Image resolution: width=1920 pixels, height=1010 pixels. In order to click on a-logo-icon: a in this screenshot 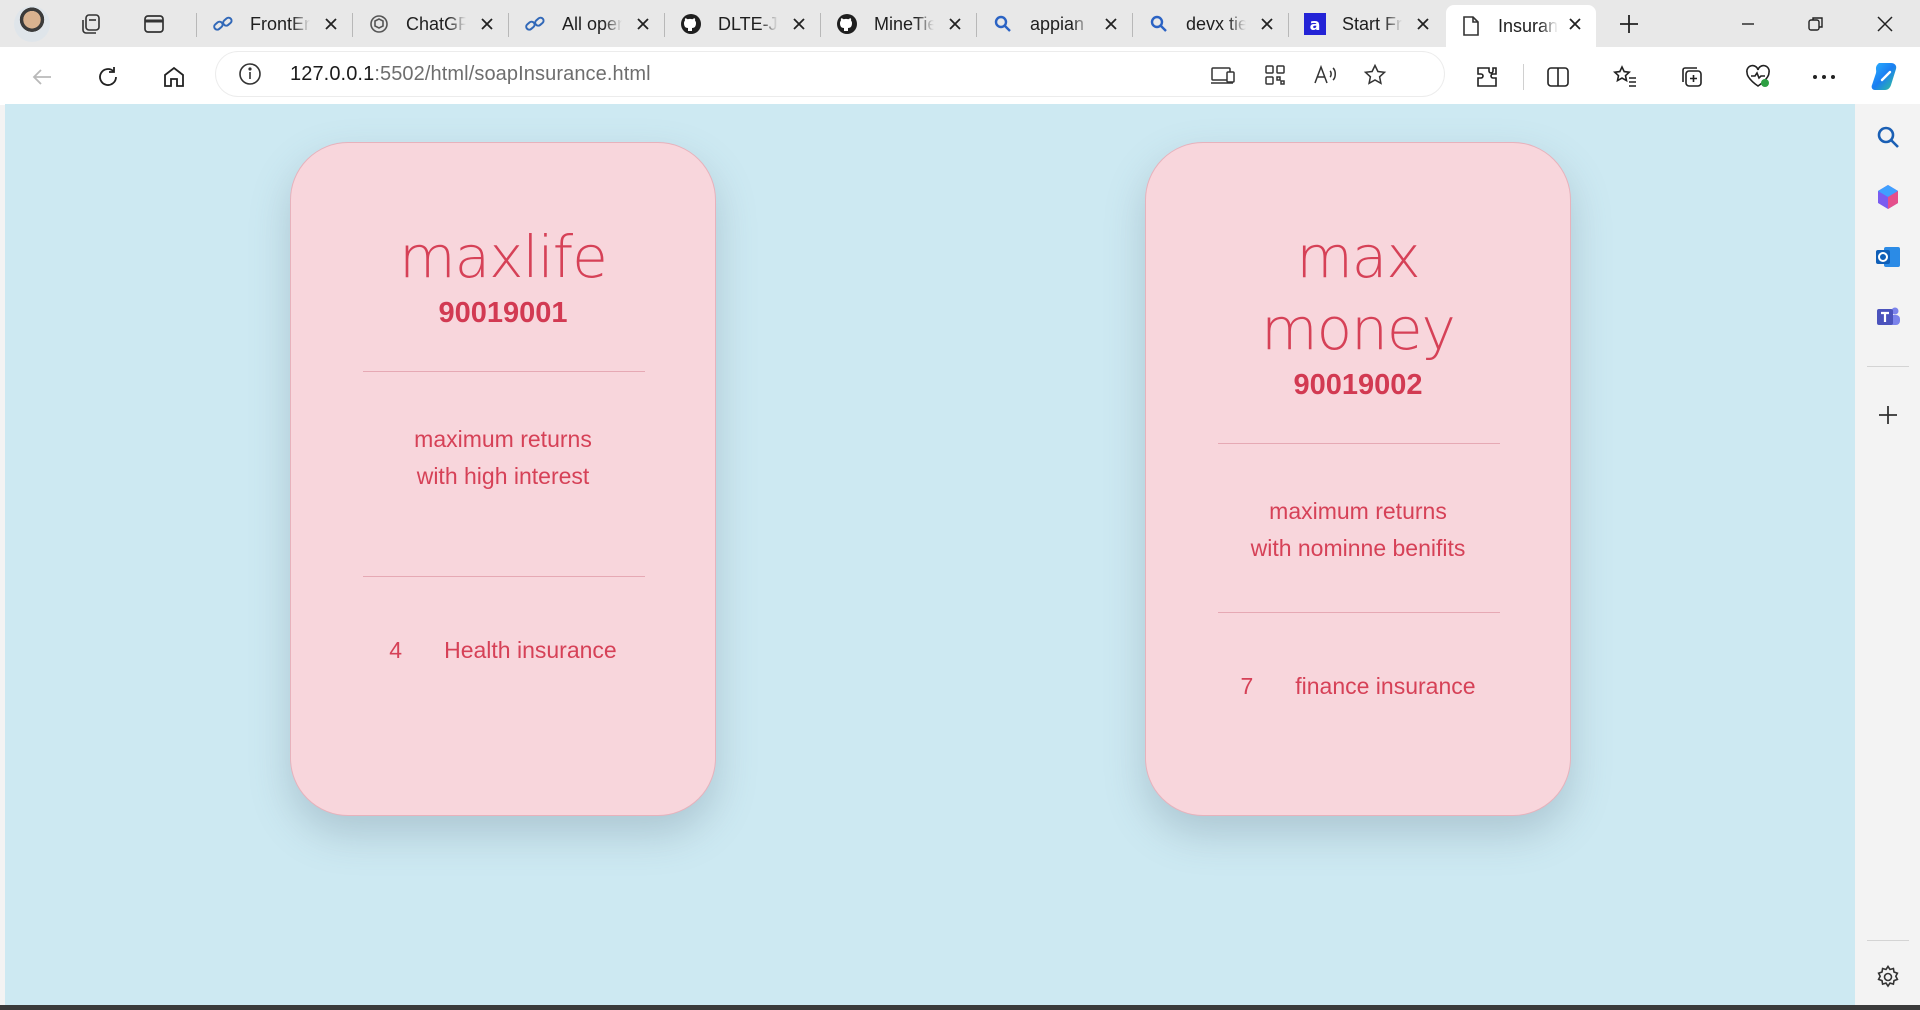, I will do `click(1315, 24)`.